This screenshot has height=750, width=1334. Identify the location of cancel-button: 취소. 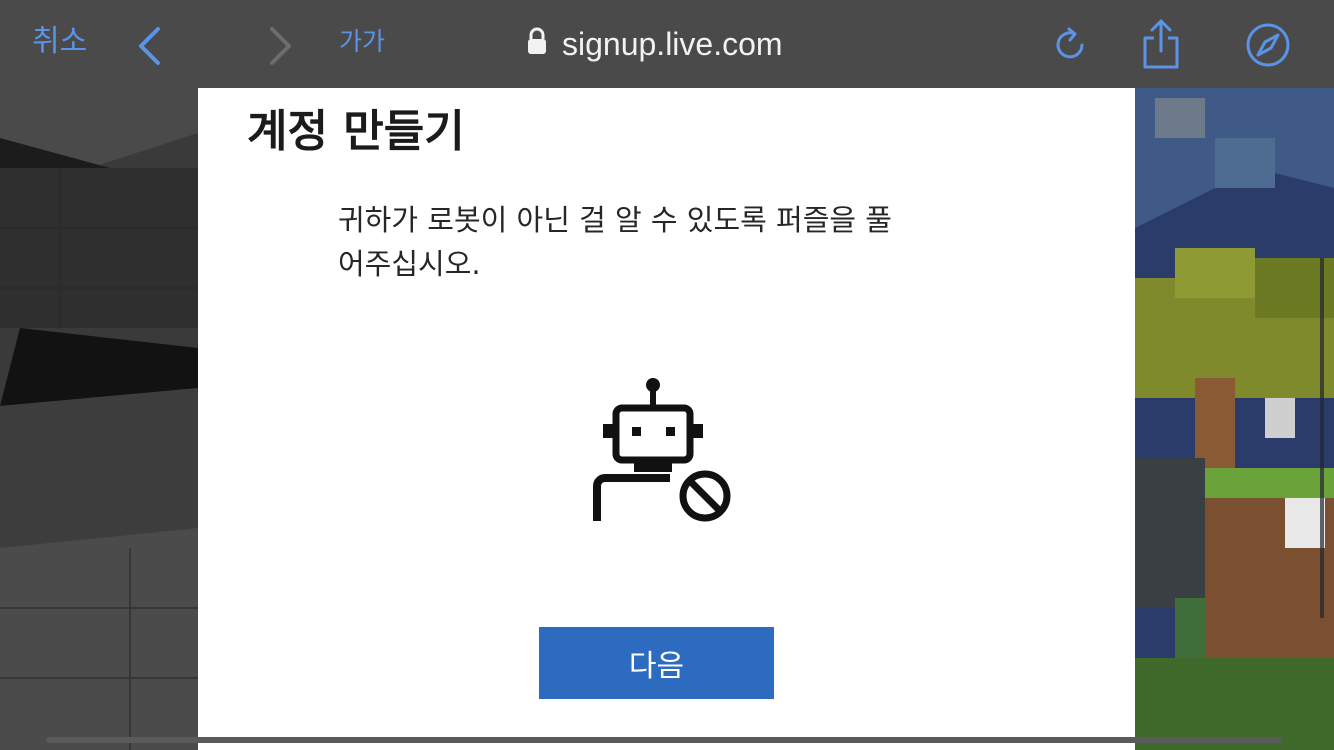
(59, 42).